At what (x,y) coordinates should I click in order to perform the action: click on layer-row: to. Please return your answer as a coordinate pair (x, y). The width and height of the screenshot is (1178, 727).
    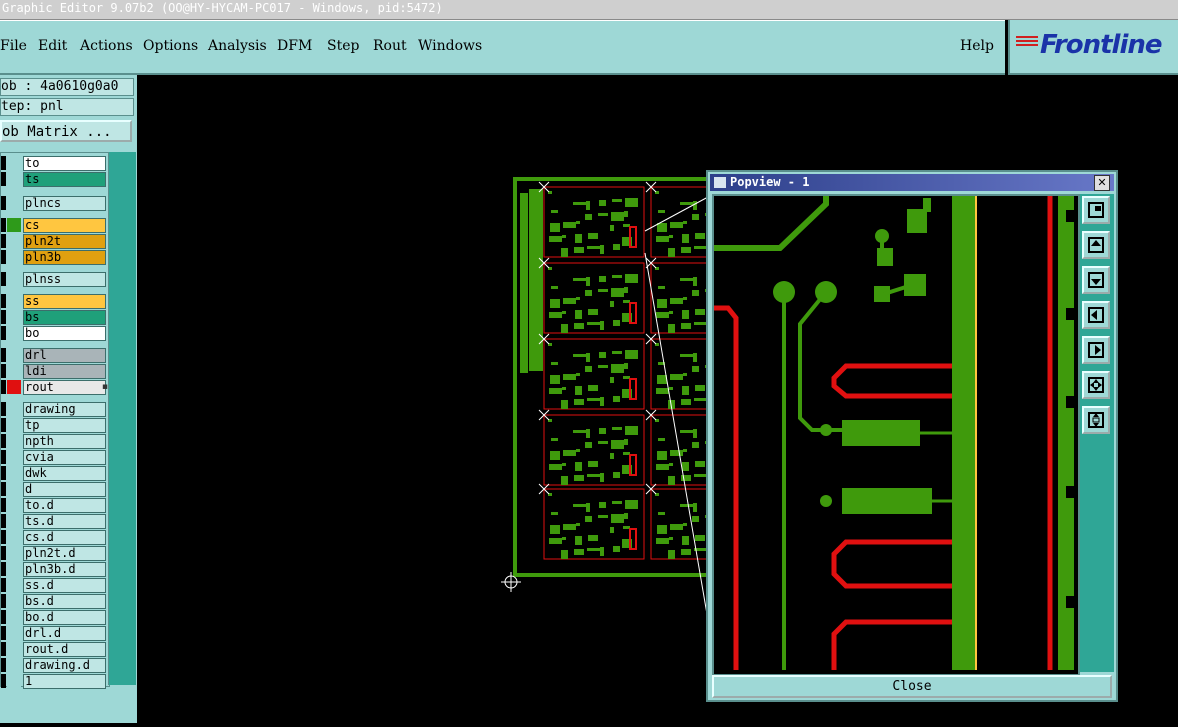
    Looking at the image, I should click on (55, 163).